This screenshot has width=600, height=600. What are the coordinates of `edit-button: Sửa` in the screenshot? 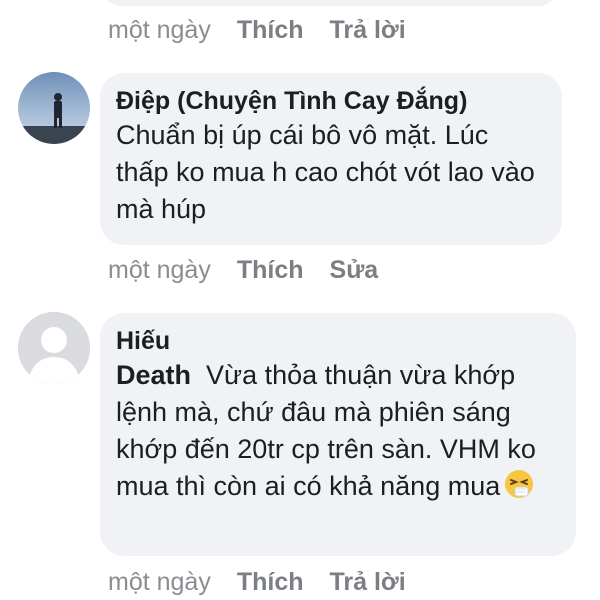 It's located at (354, 270).